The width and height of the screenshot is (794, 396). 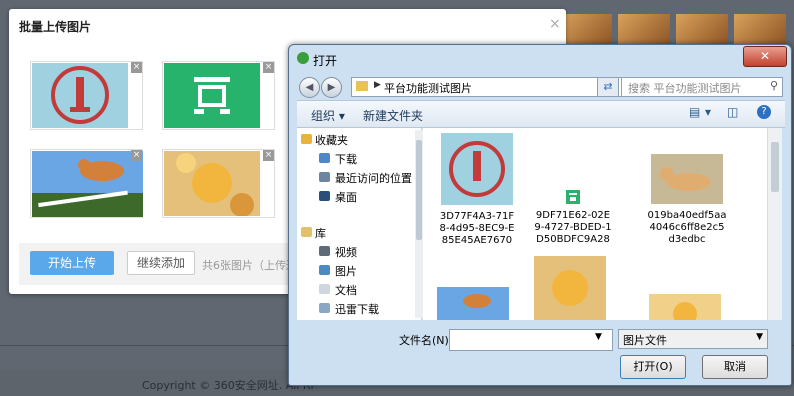 What do you see at coordinates (346, 197) in the screenshot?
I see `nav-desktop: 桌面` at bounding box center [346, 197].